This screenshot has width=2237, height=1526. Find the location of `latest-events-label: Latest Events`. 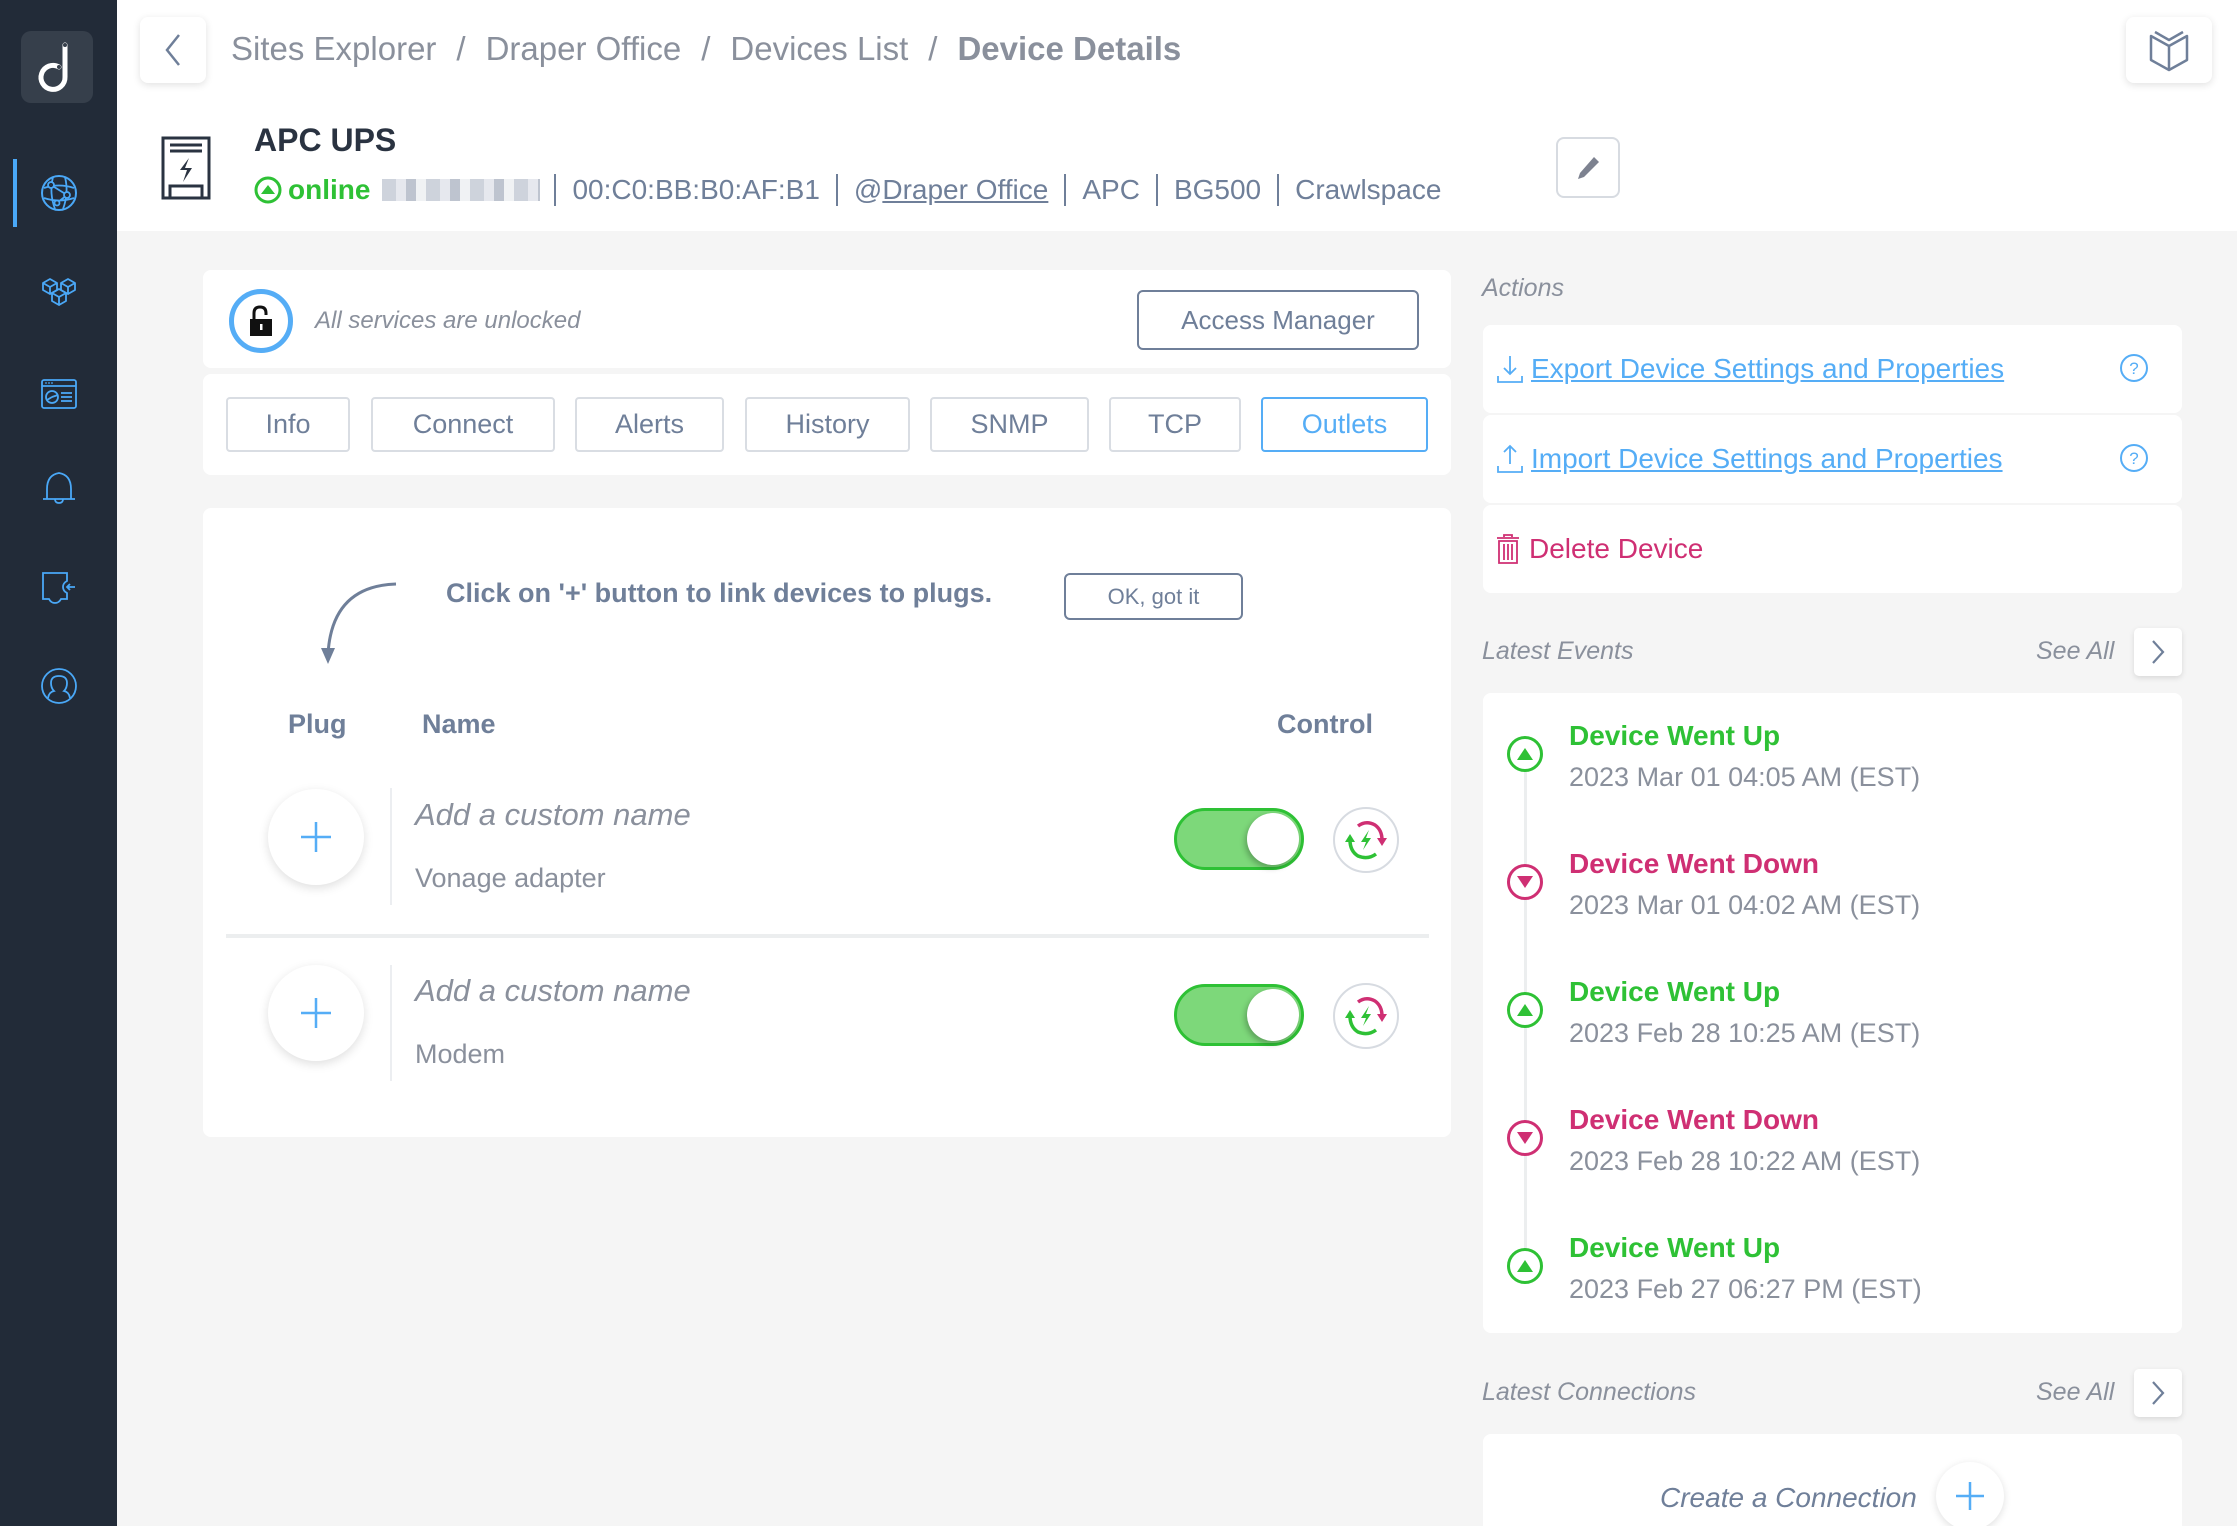

latest-events-label: Latest Events is located at coordinates (1558, 651).